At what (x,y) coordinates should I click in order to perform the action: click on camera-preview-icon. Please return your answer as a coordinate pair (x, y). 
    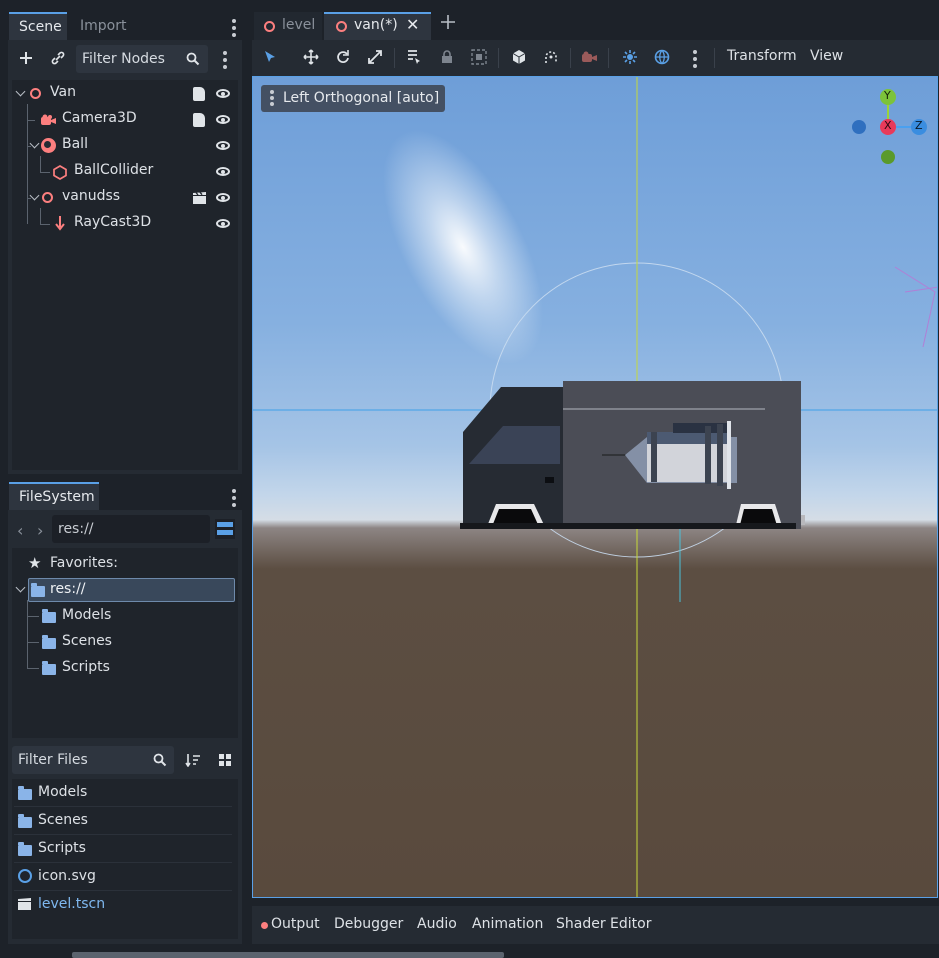
    Looking at the image, I should click on (590, 57).